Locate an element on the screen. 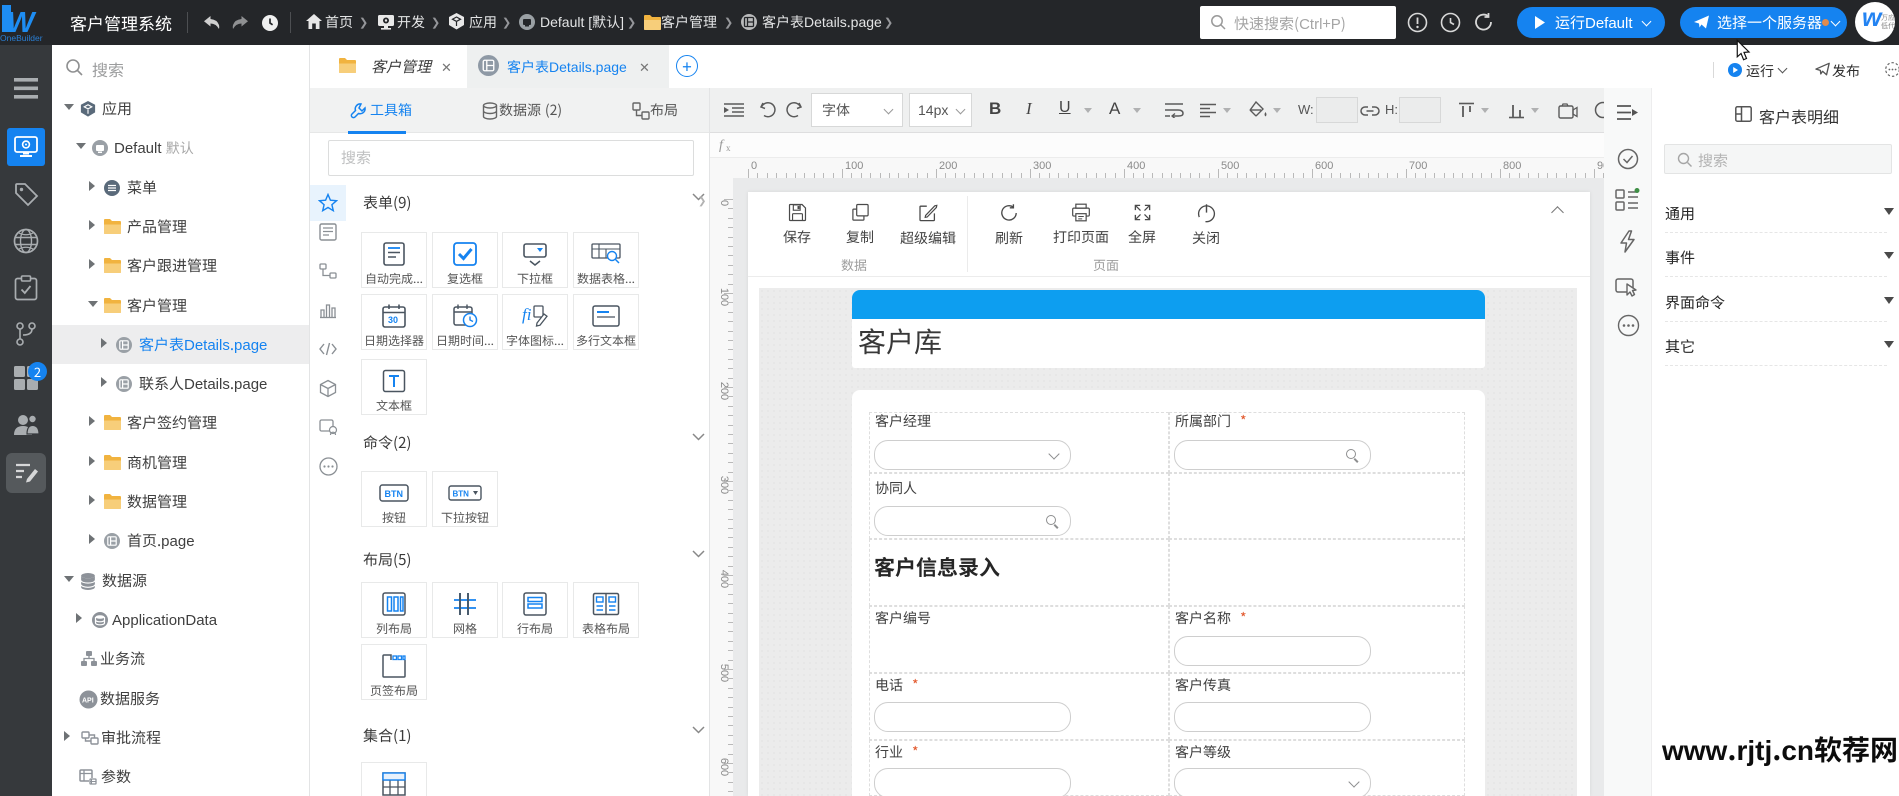  svg-text: 30 is located at coordinates (393, 320).